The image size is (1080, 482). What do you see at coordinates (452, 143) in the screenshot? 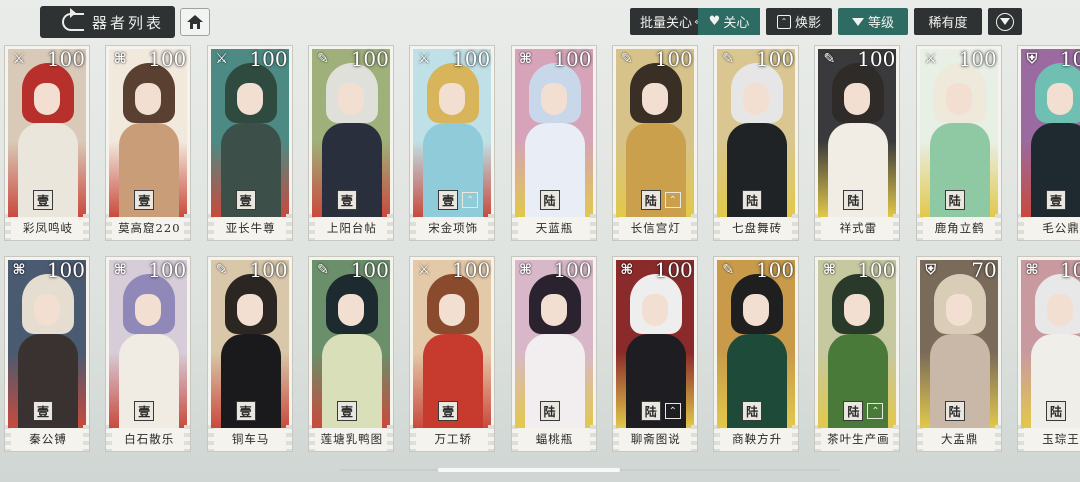
I see `character-card: ⚔ 100 壹 ⌃ 宋金项饰` at bounding box center [452, 143].